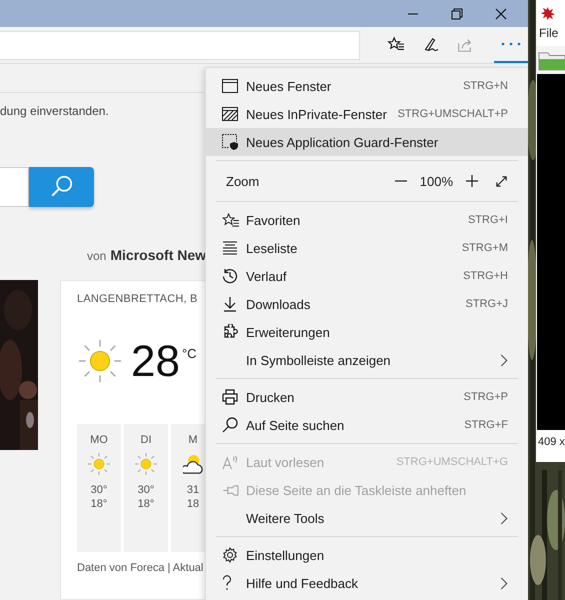  What do you see at coordinates (357, 490) in the screenshot?
I see `item-label: Diese Seite an die Taskleiste anheften` at bounding box center [357, 490].